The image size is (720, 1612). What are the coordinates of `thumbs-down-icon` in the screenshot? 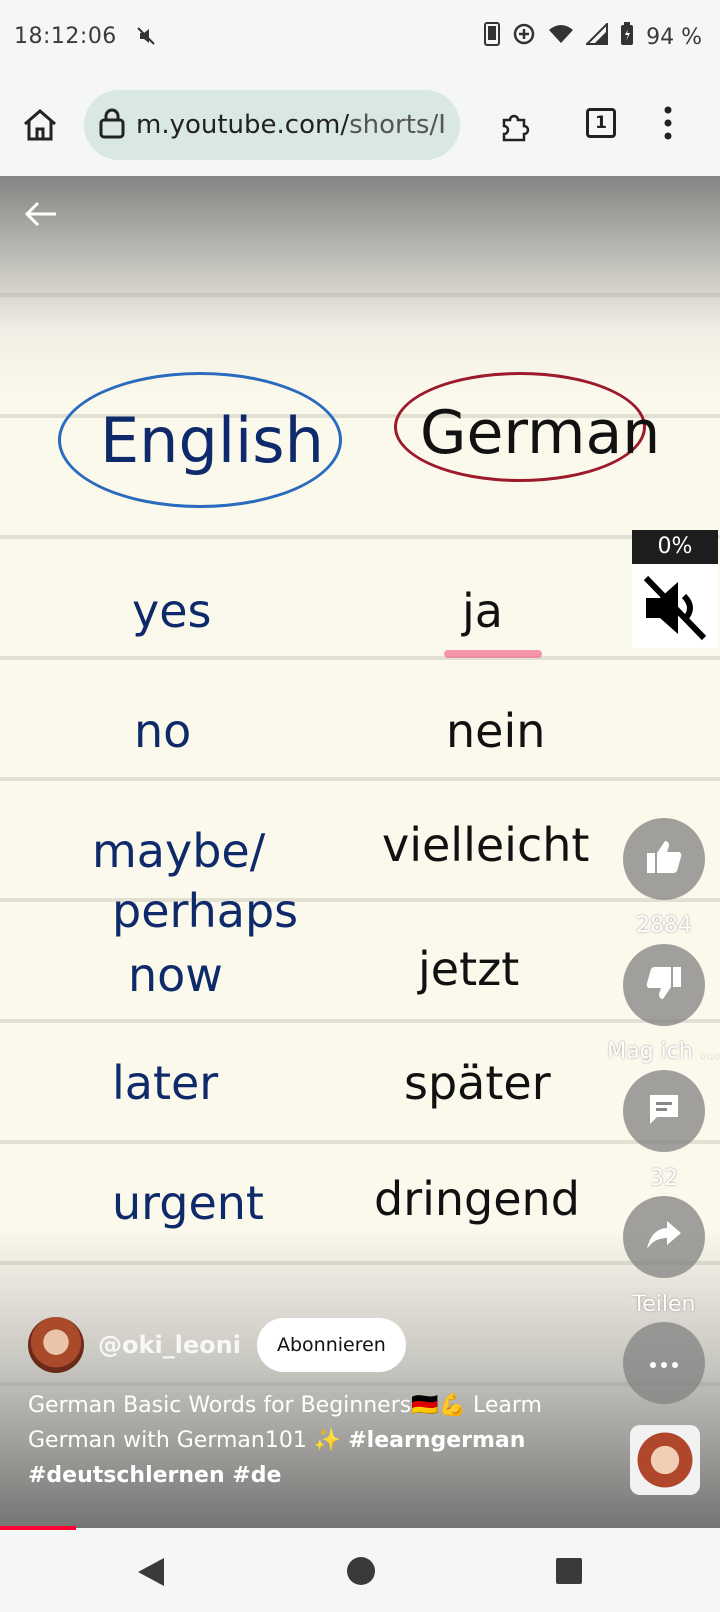 It's located at (664, 985).